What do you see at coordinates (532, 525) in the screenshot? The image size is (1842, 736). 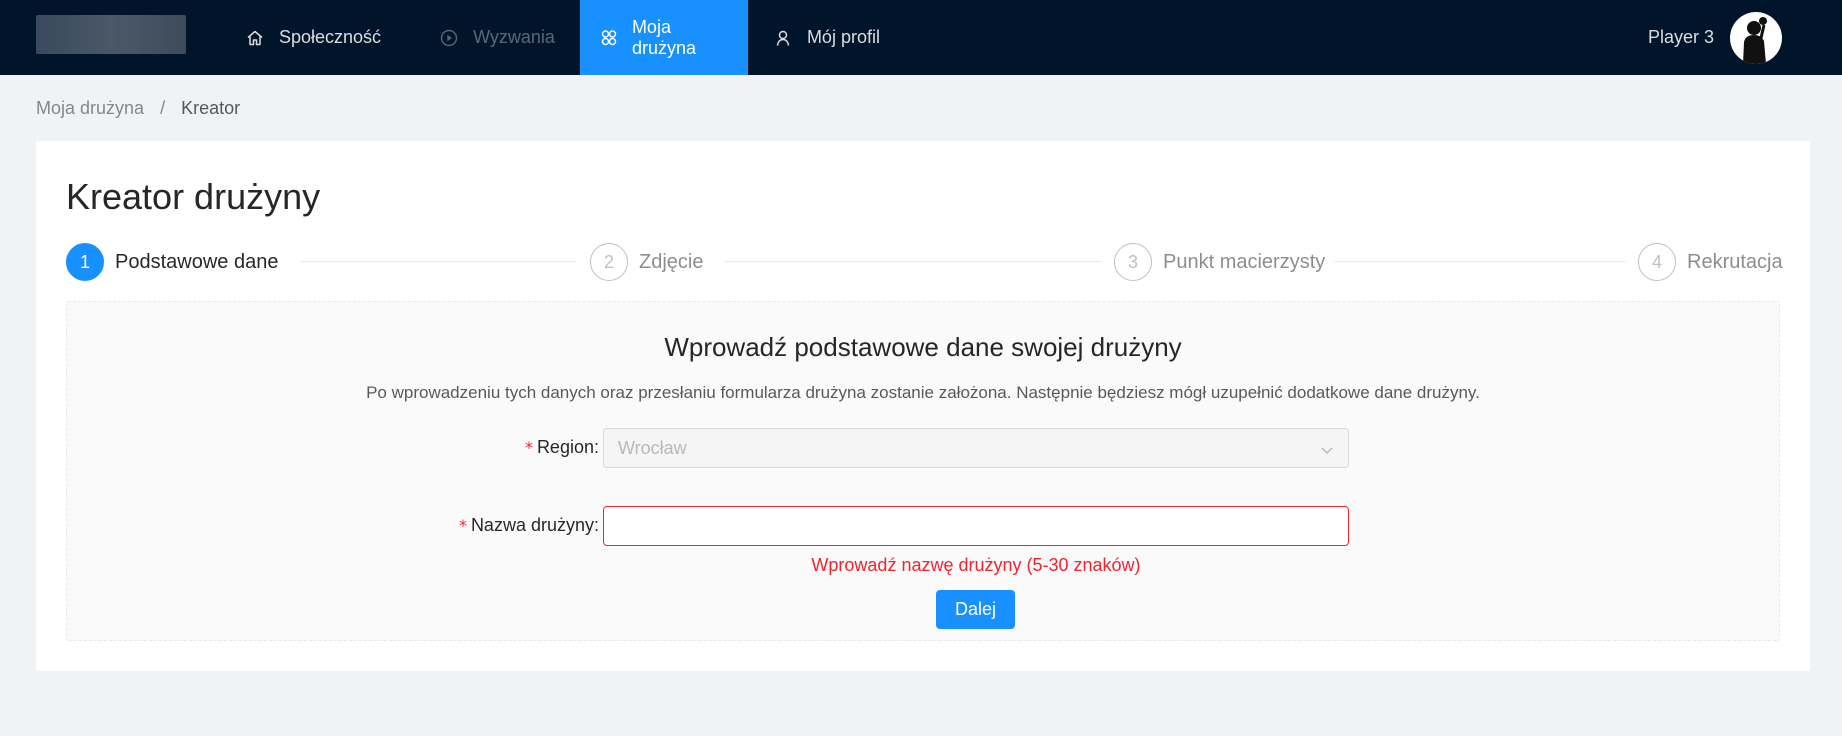 I see `team-name-label-text: Nazwa drużyny` at bounding box center [532, 525].